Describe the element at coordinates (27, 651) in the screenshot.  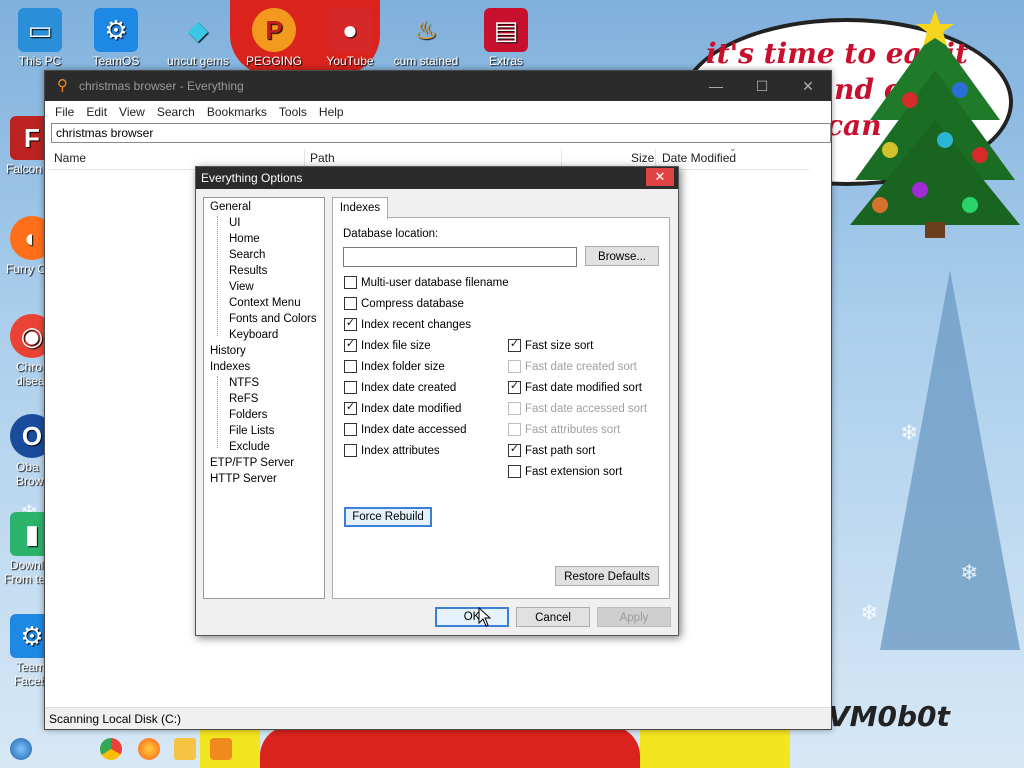
I see `desktop-icon-team-facebook: ⚙ Team Faceb` at that location.